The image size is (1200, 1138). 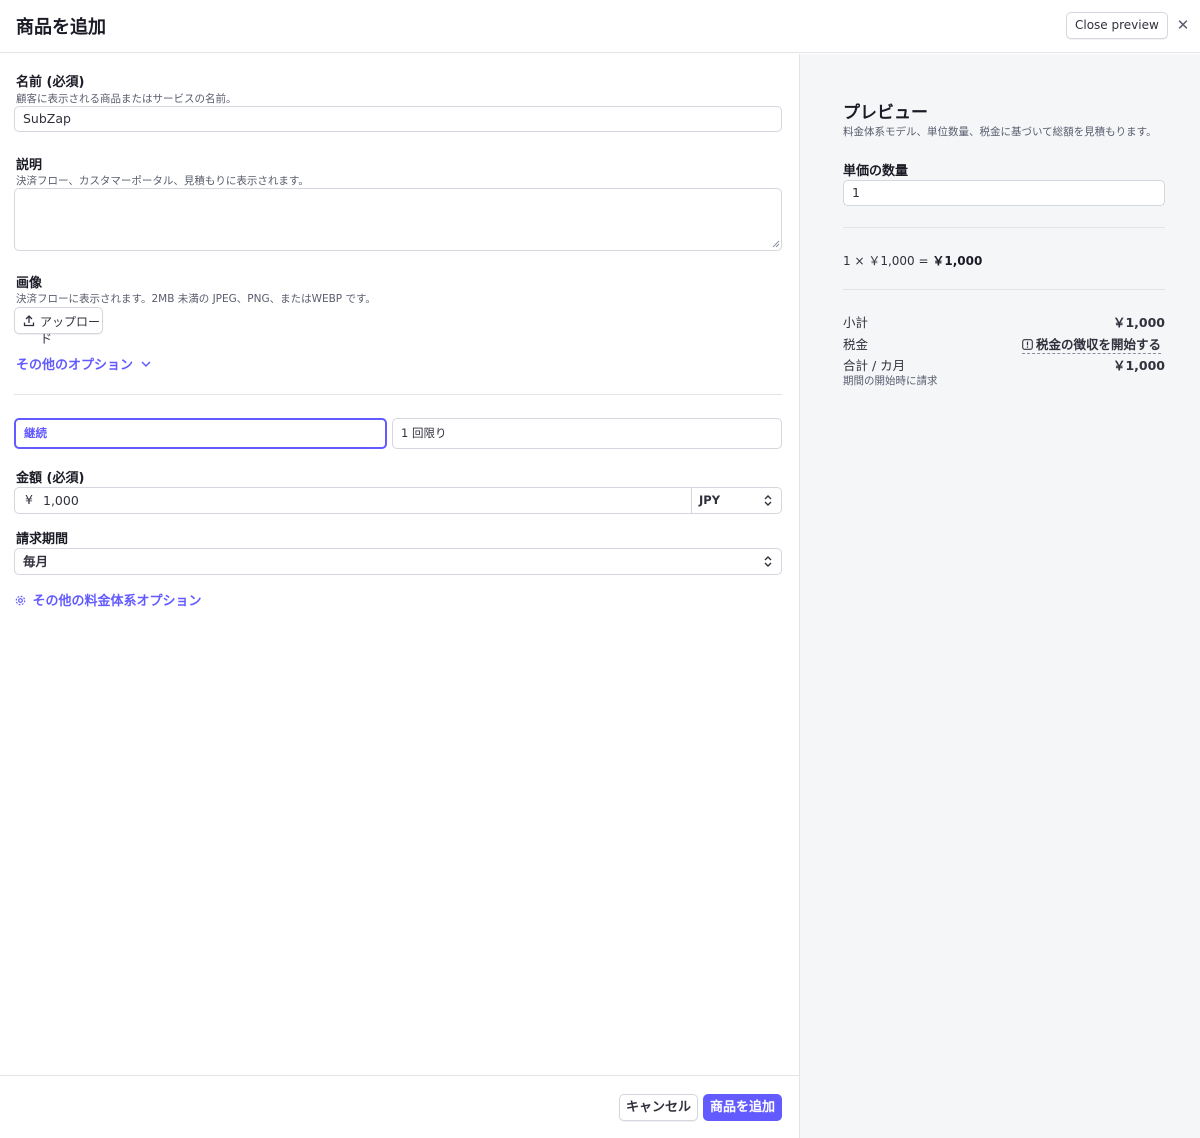 What do you see at coordinates (709, 500) in the screenshot?
I see `currency-select: JPY` at bounding box center [709, 500].